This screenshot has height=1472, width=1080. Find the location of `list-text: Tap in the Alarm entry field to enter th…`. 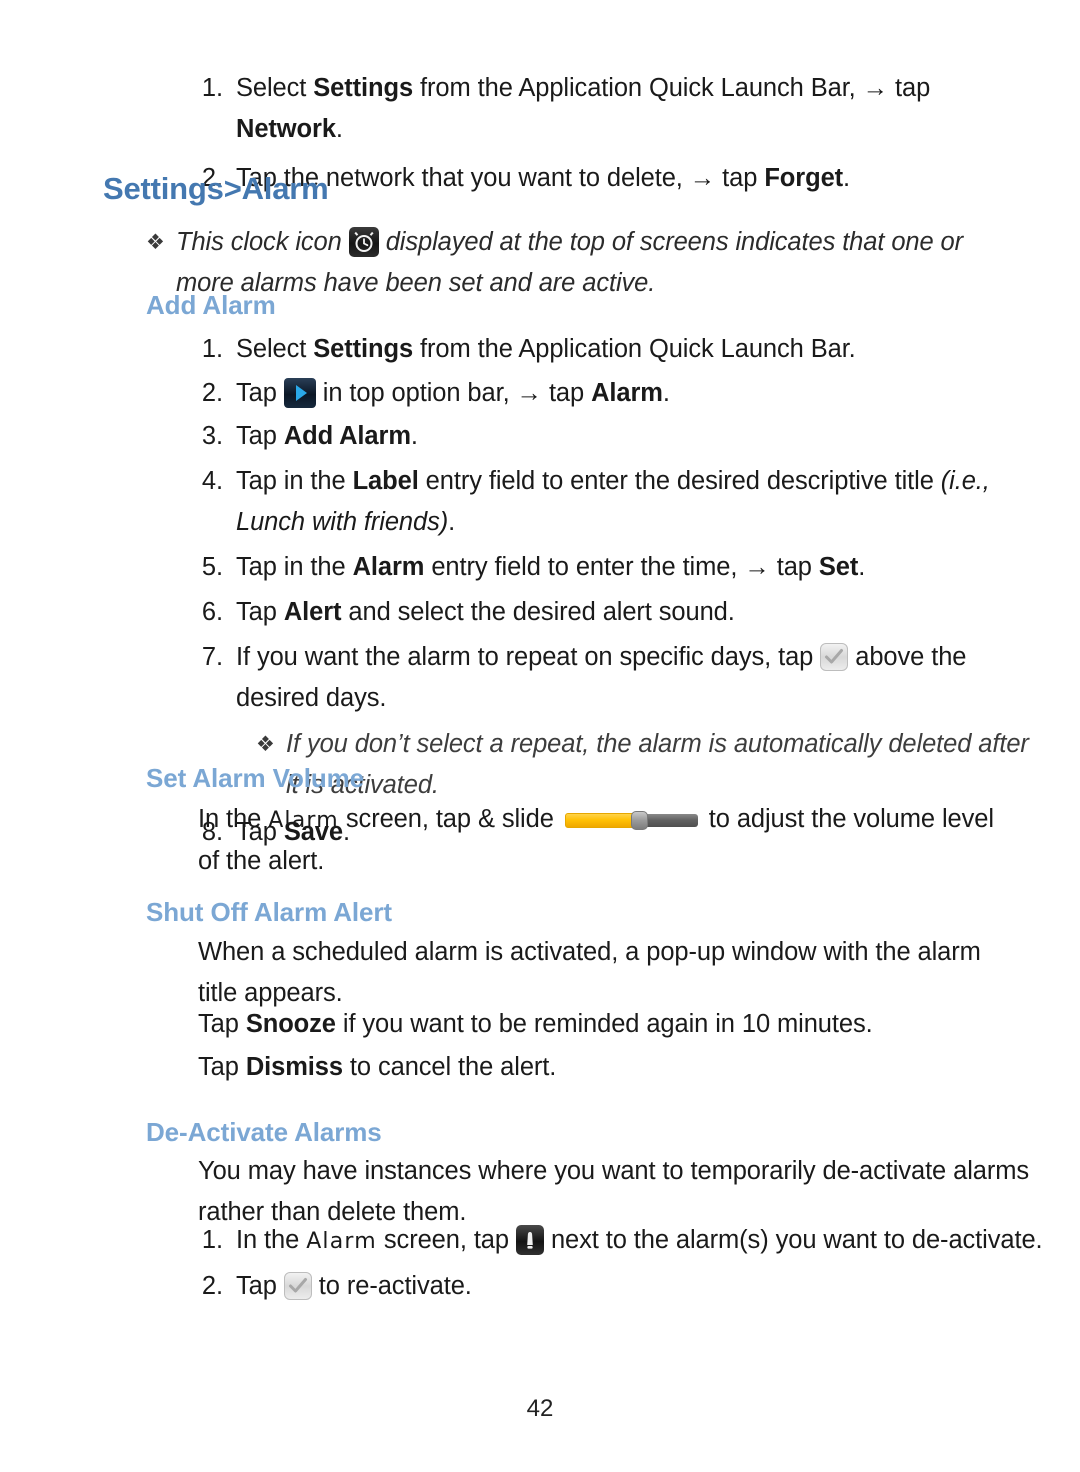

list-text: Tap in the Alarm entry field to enter th… is located at coordinates (642, 567).